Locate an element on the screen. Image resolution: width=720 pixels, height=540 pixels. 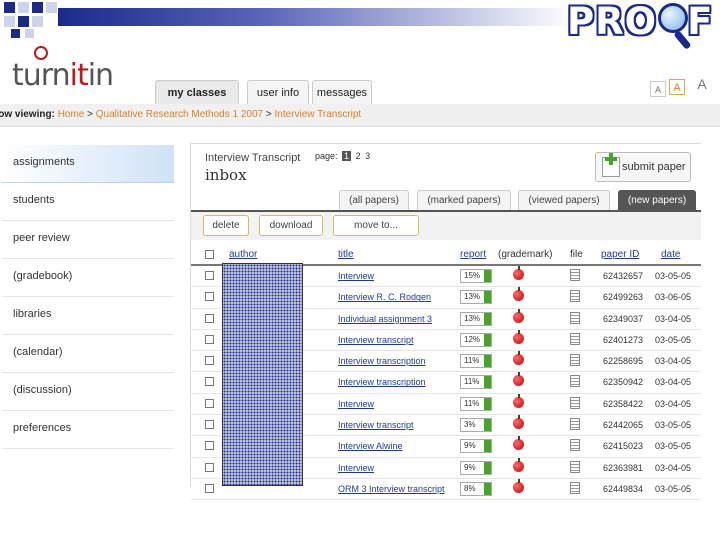
sidebar-item-students: students is located at coordinates (88, 202).